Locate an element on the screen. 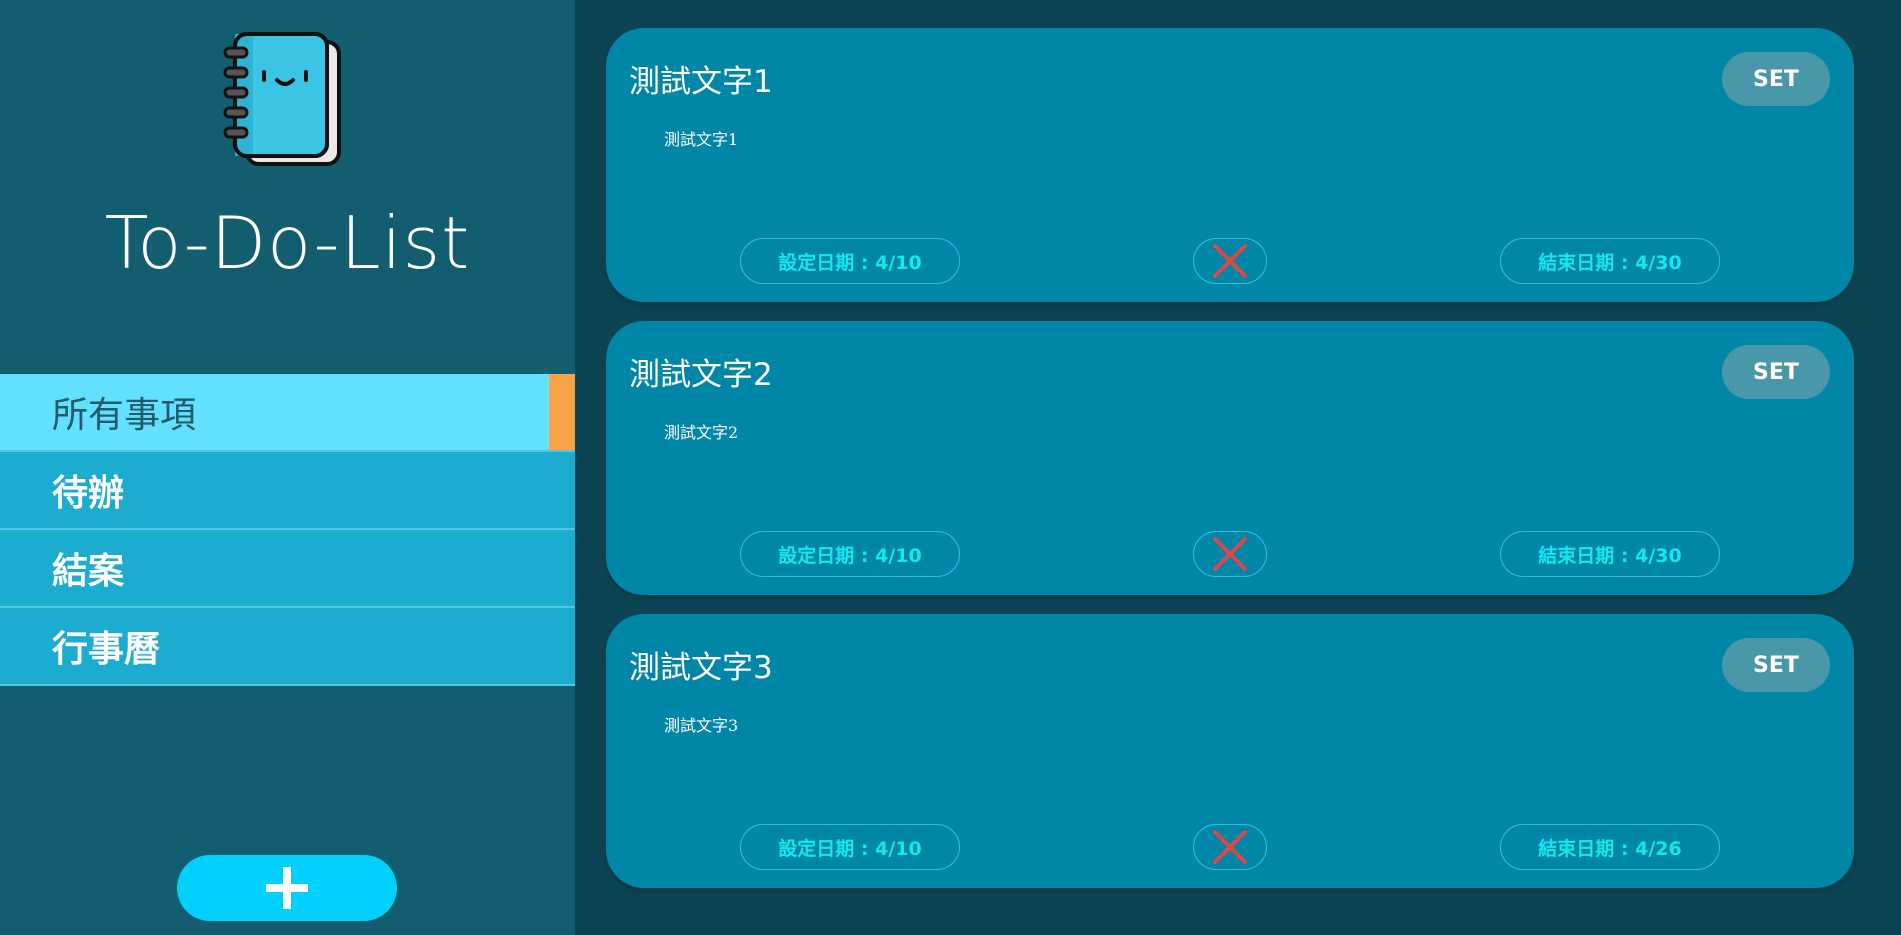 Image resolution: width=1901 pixels, height=935 pixels. sidebar-item-label: 所有事項 is located at coordinates (124, 415).